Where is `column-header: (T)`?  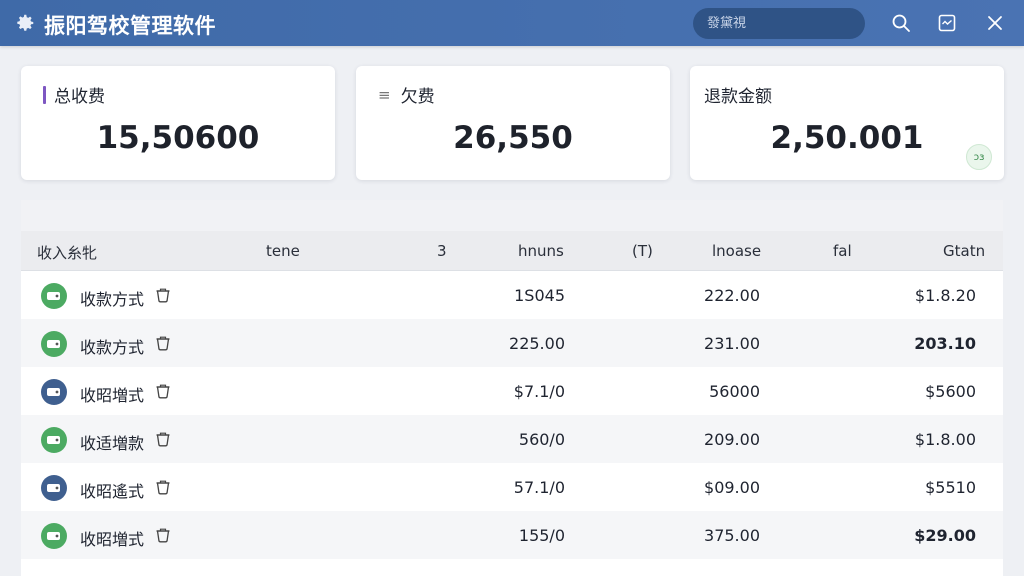 column-header: (T) is located at coordinates (642, 251).